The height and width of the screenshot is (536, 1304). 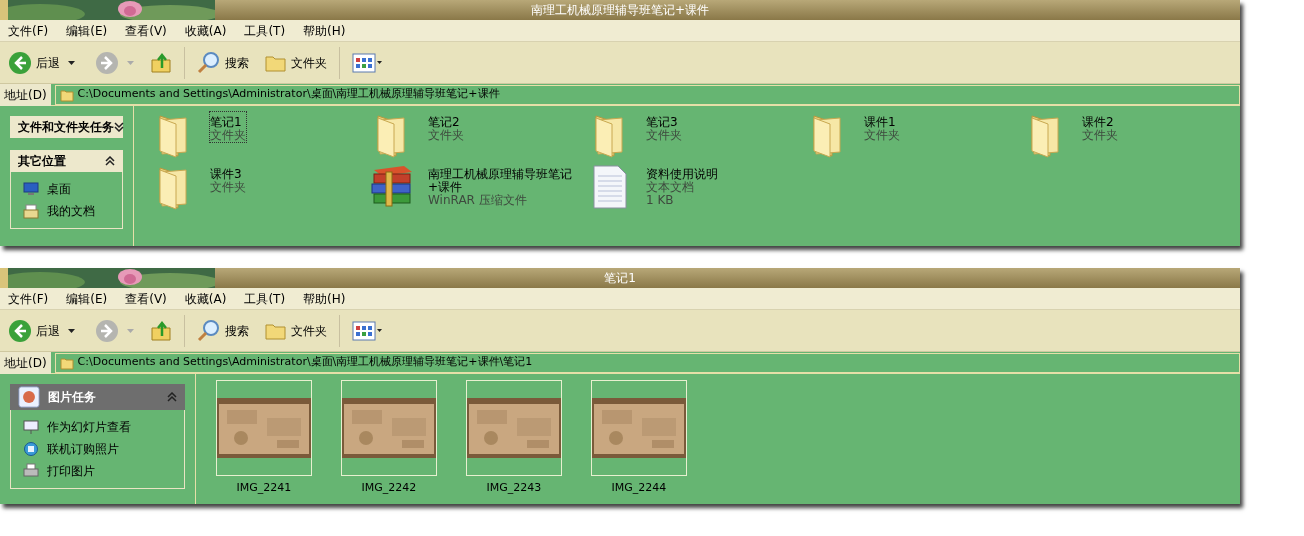 What do you see at coordinates (83, 449) in the screenshot?
I see `task-link: 联机订购照片` at bounding box center [83, 449].